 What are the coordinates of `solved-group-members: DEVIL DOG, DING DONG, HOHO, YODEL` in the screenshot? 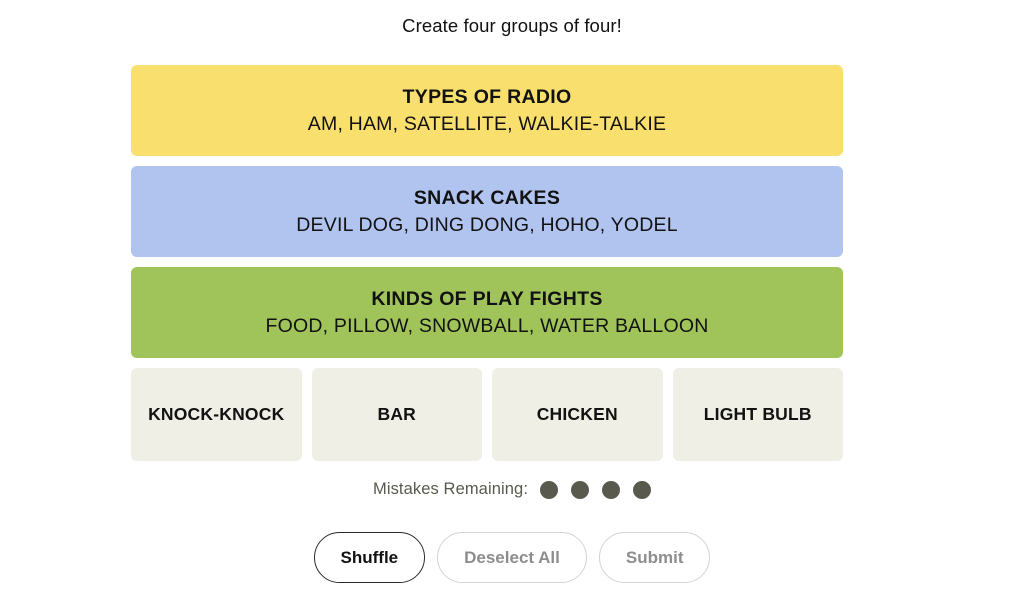 It's located at (487, 224).